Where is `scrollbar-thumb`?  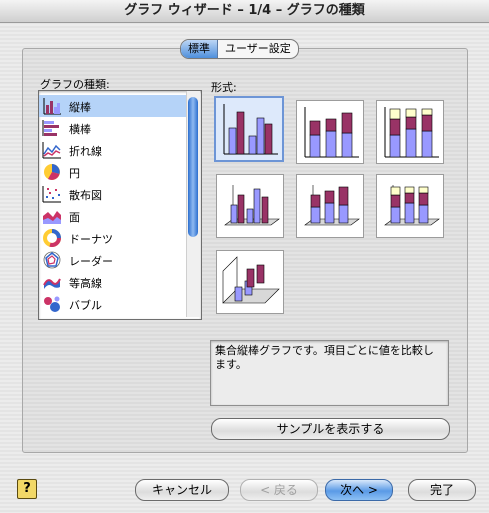 scrollbar-thumb is located at coordinates (193, 167).